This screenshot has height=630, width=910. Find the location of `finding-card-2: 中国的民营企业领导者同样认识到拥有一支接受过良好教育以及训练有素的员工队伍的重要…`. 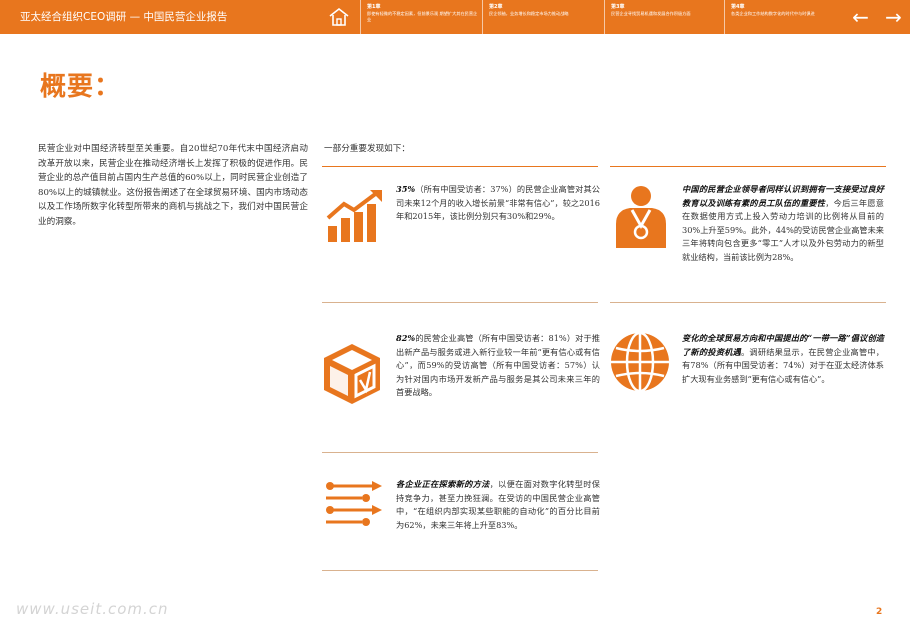

finding-card-2: 中国的民营企业领导者同样认识到拥有一支接受过良好教育以及训练有素的员工队伍的重要… is located at coordinates (783, 224).